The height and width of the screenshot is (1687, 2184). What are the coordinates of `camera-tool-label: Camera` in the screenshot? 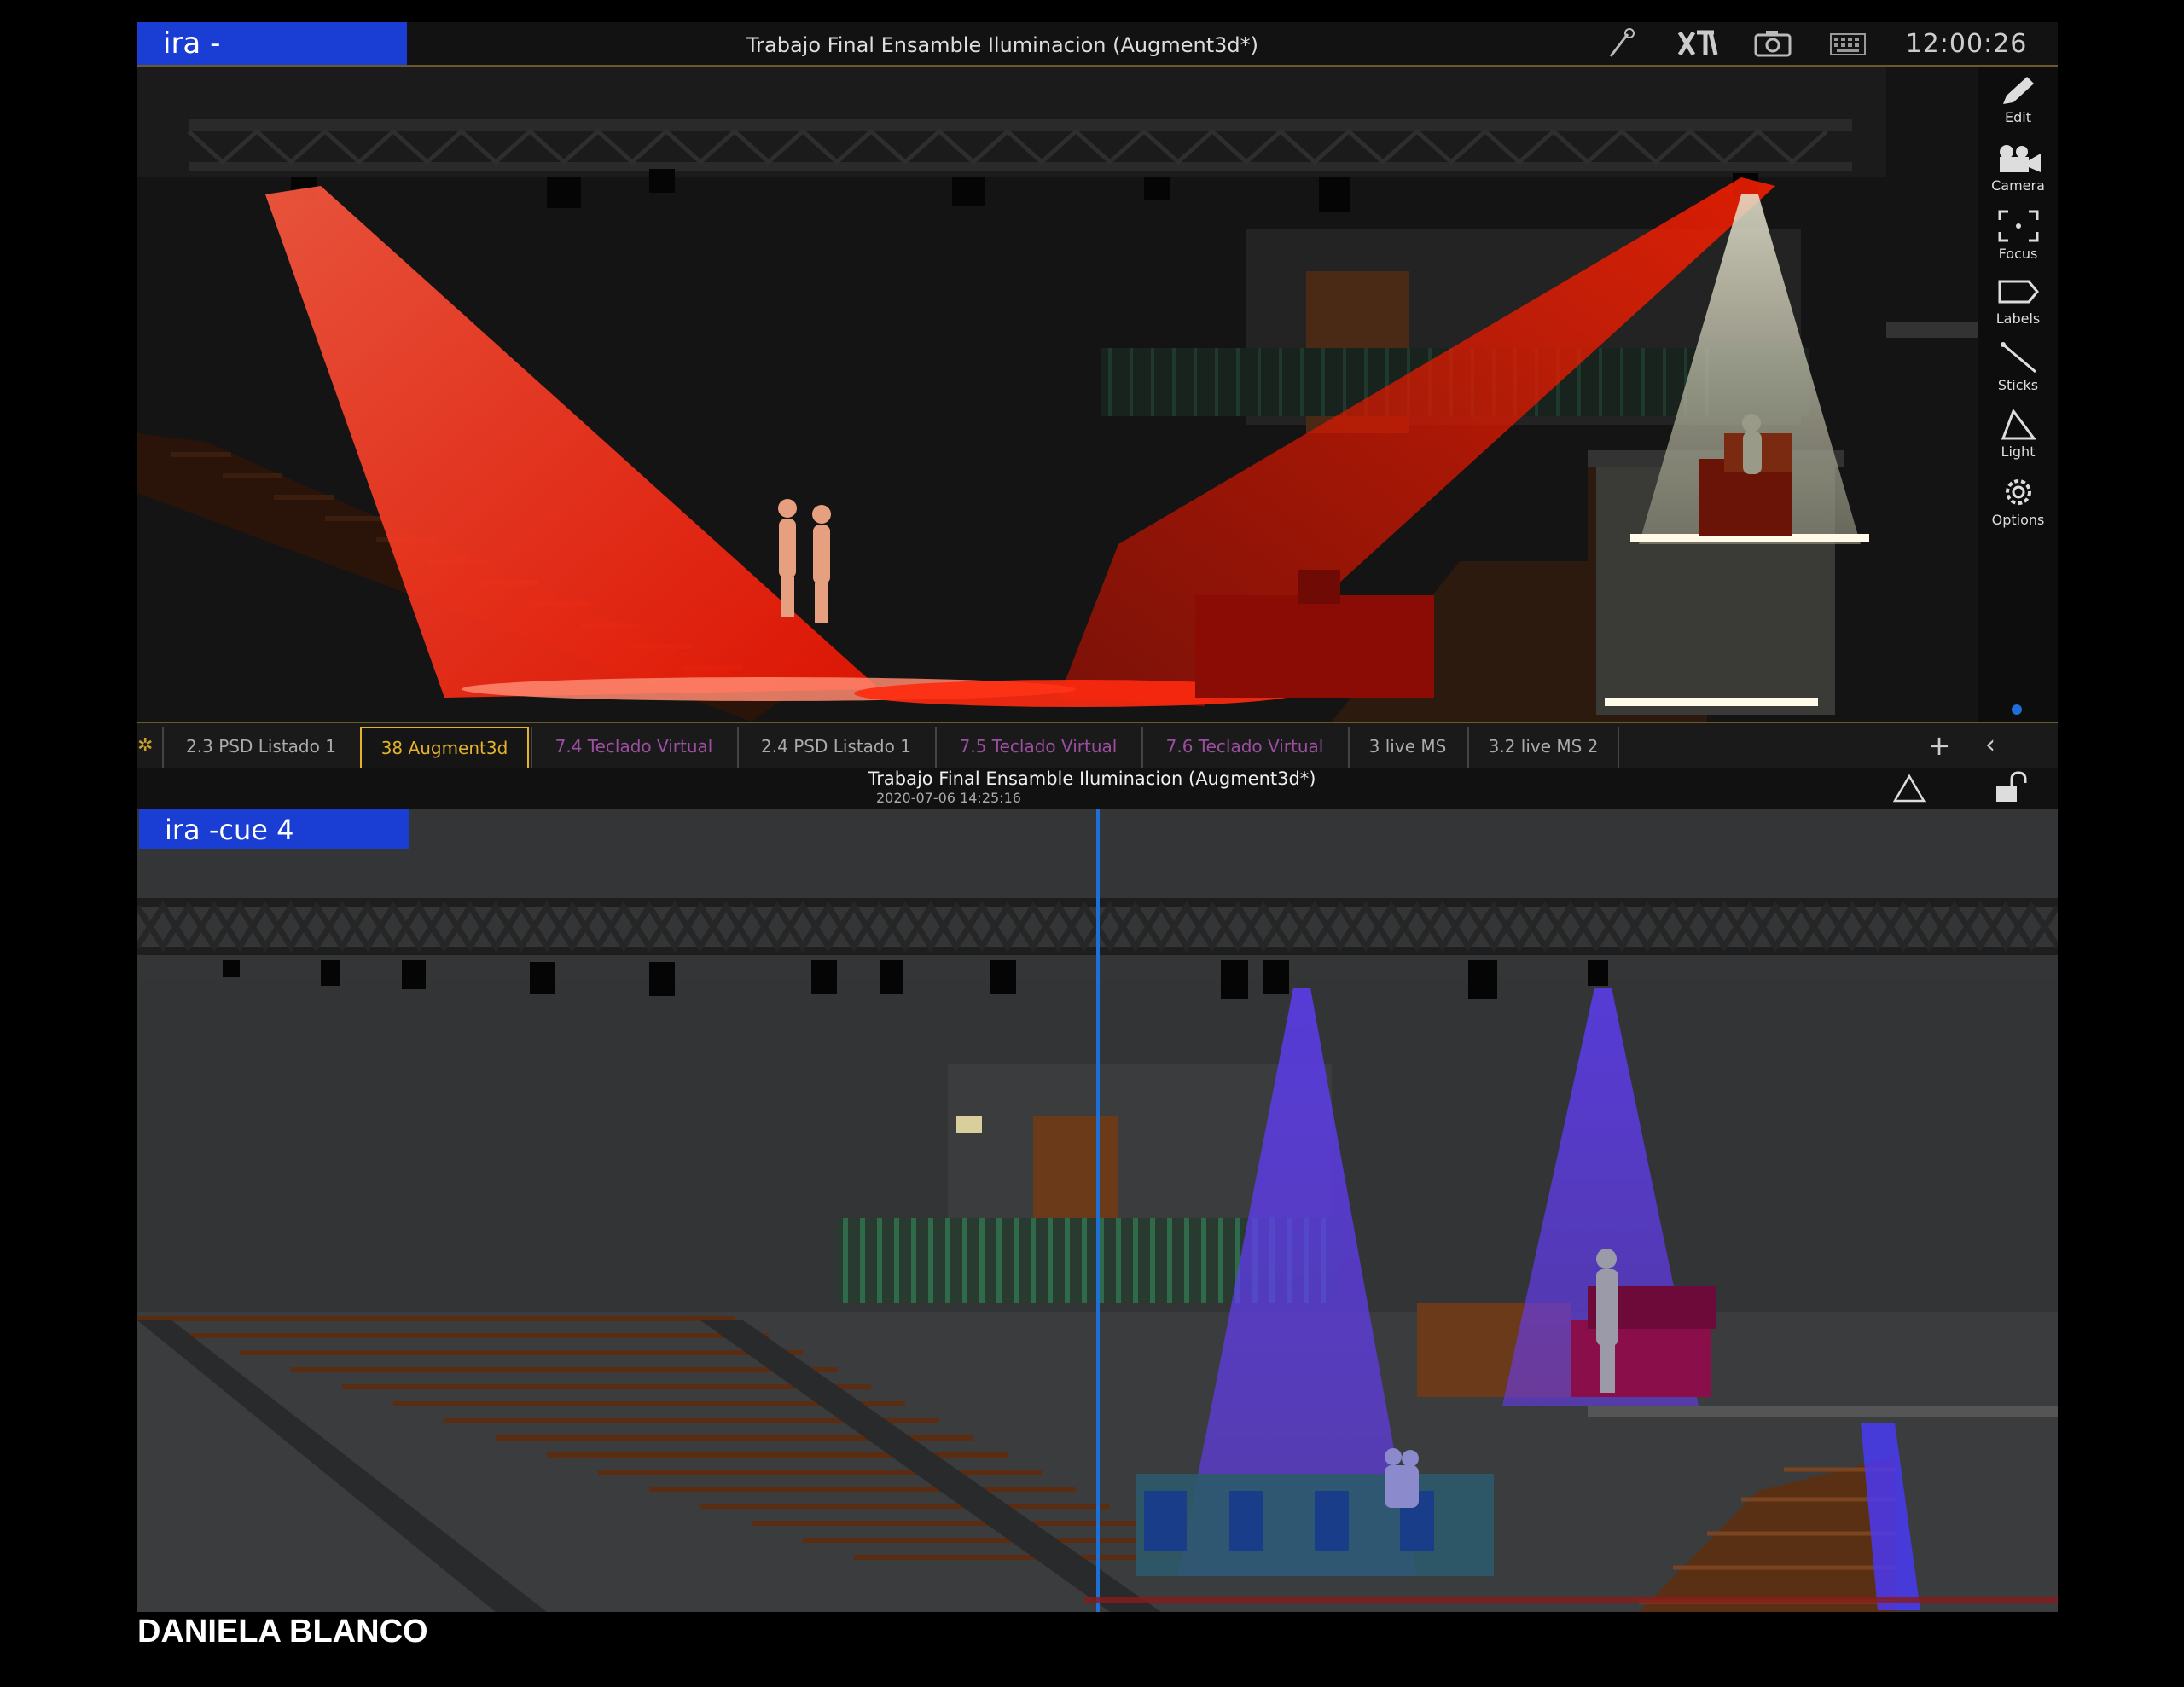 It's located at (2018, 185).